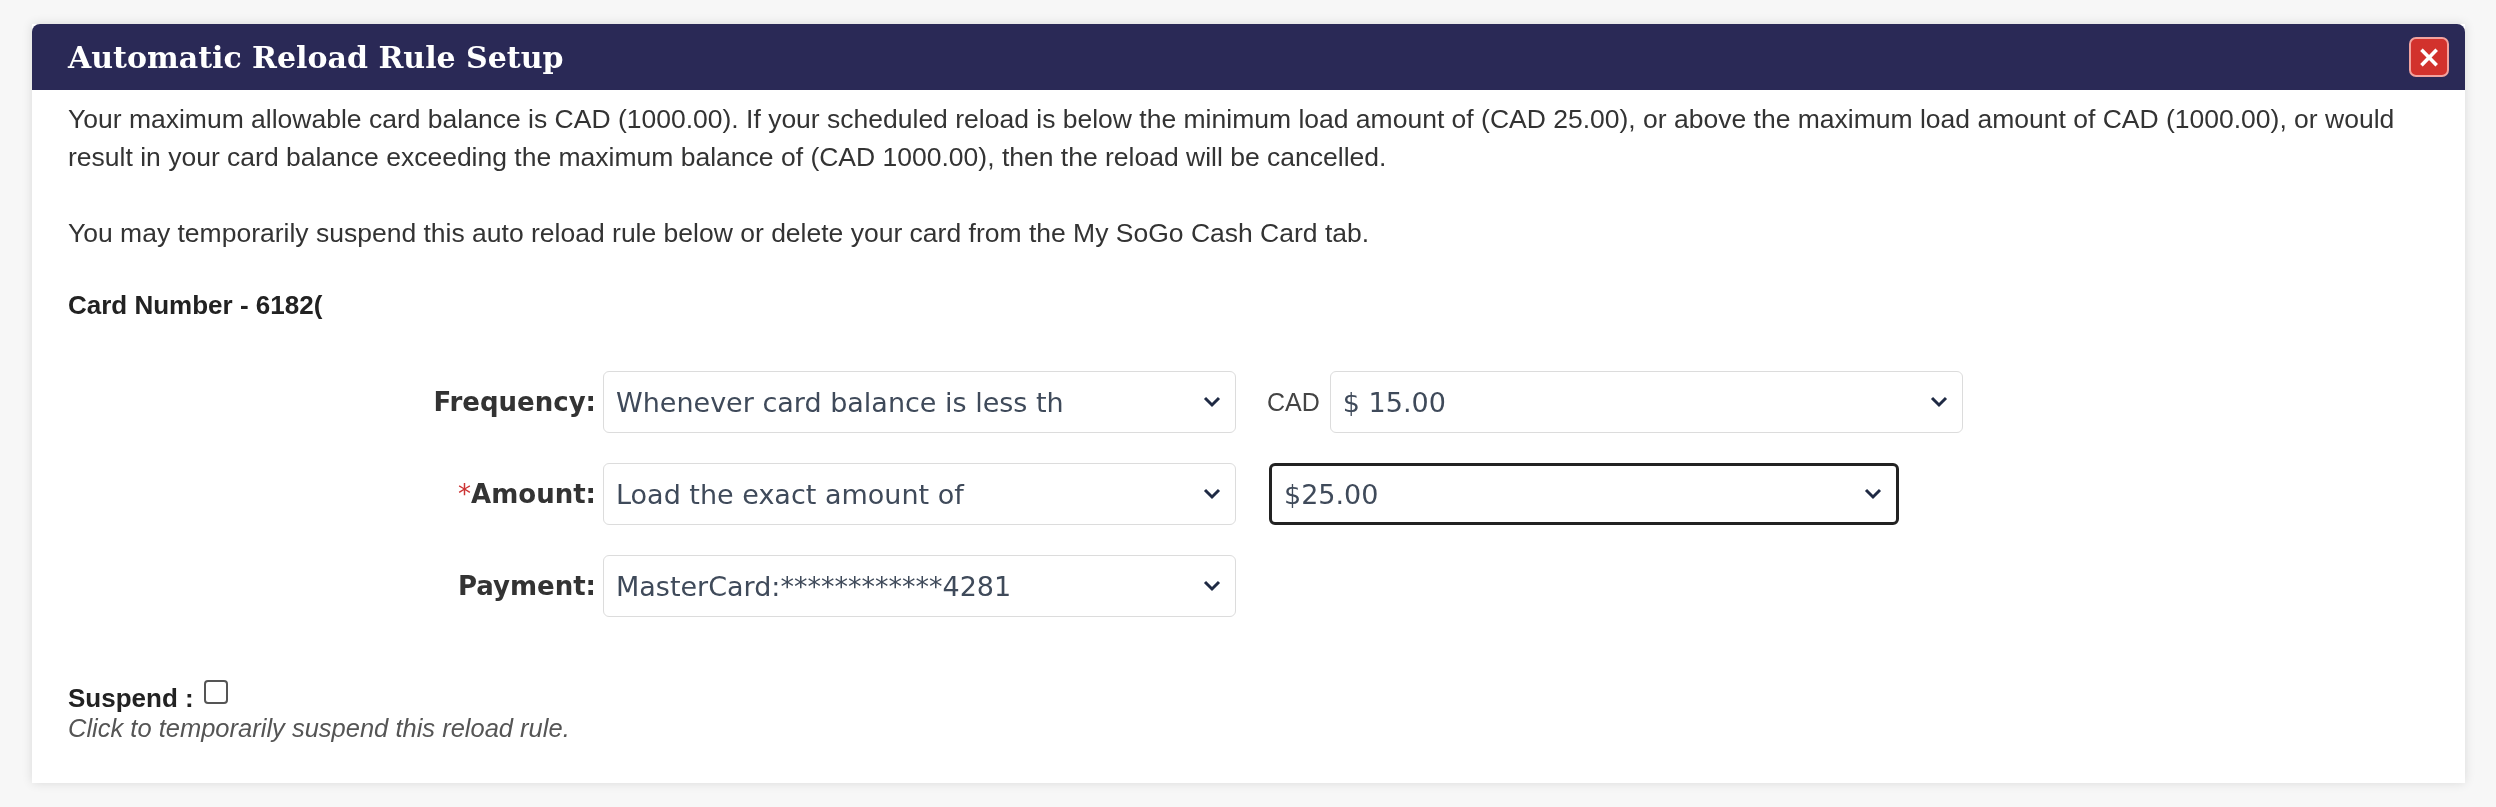 The image size is (2496, 807). Describe the element at coordinates (196, 305) in the screenshot. I see `card-number: Card Number - 6182(` at that location.